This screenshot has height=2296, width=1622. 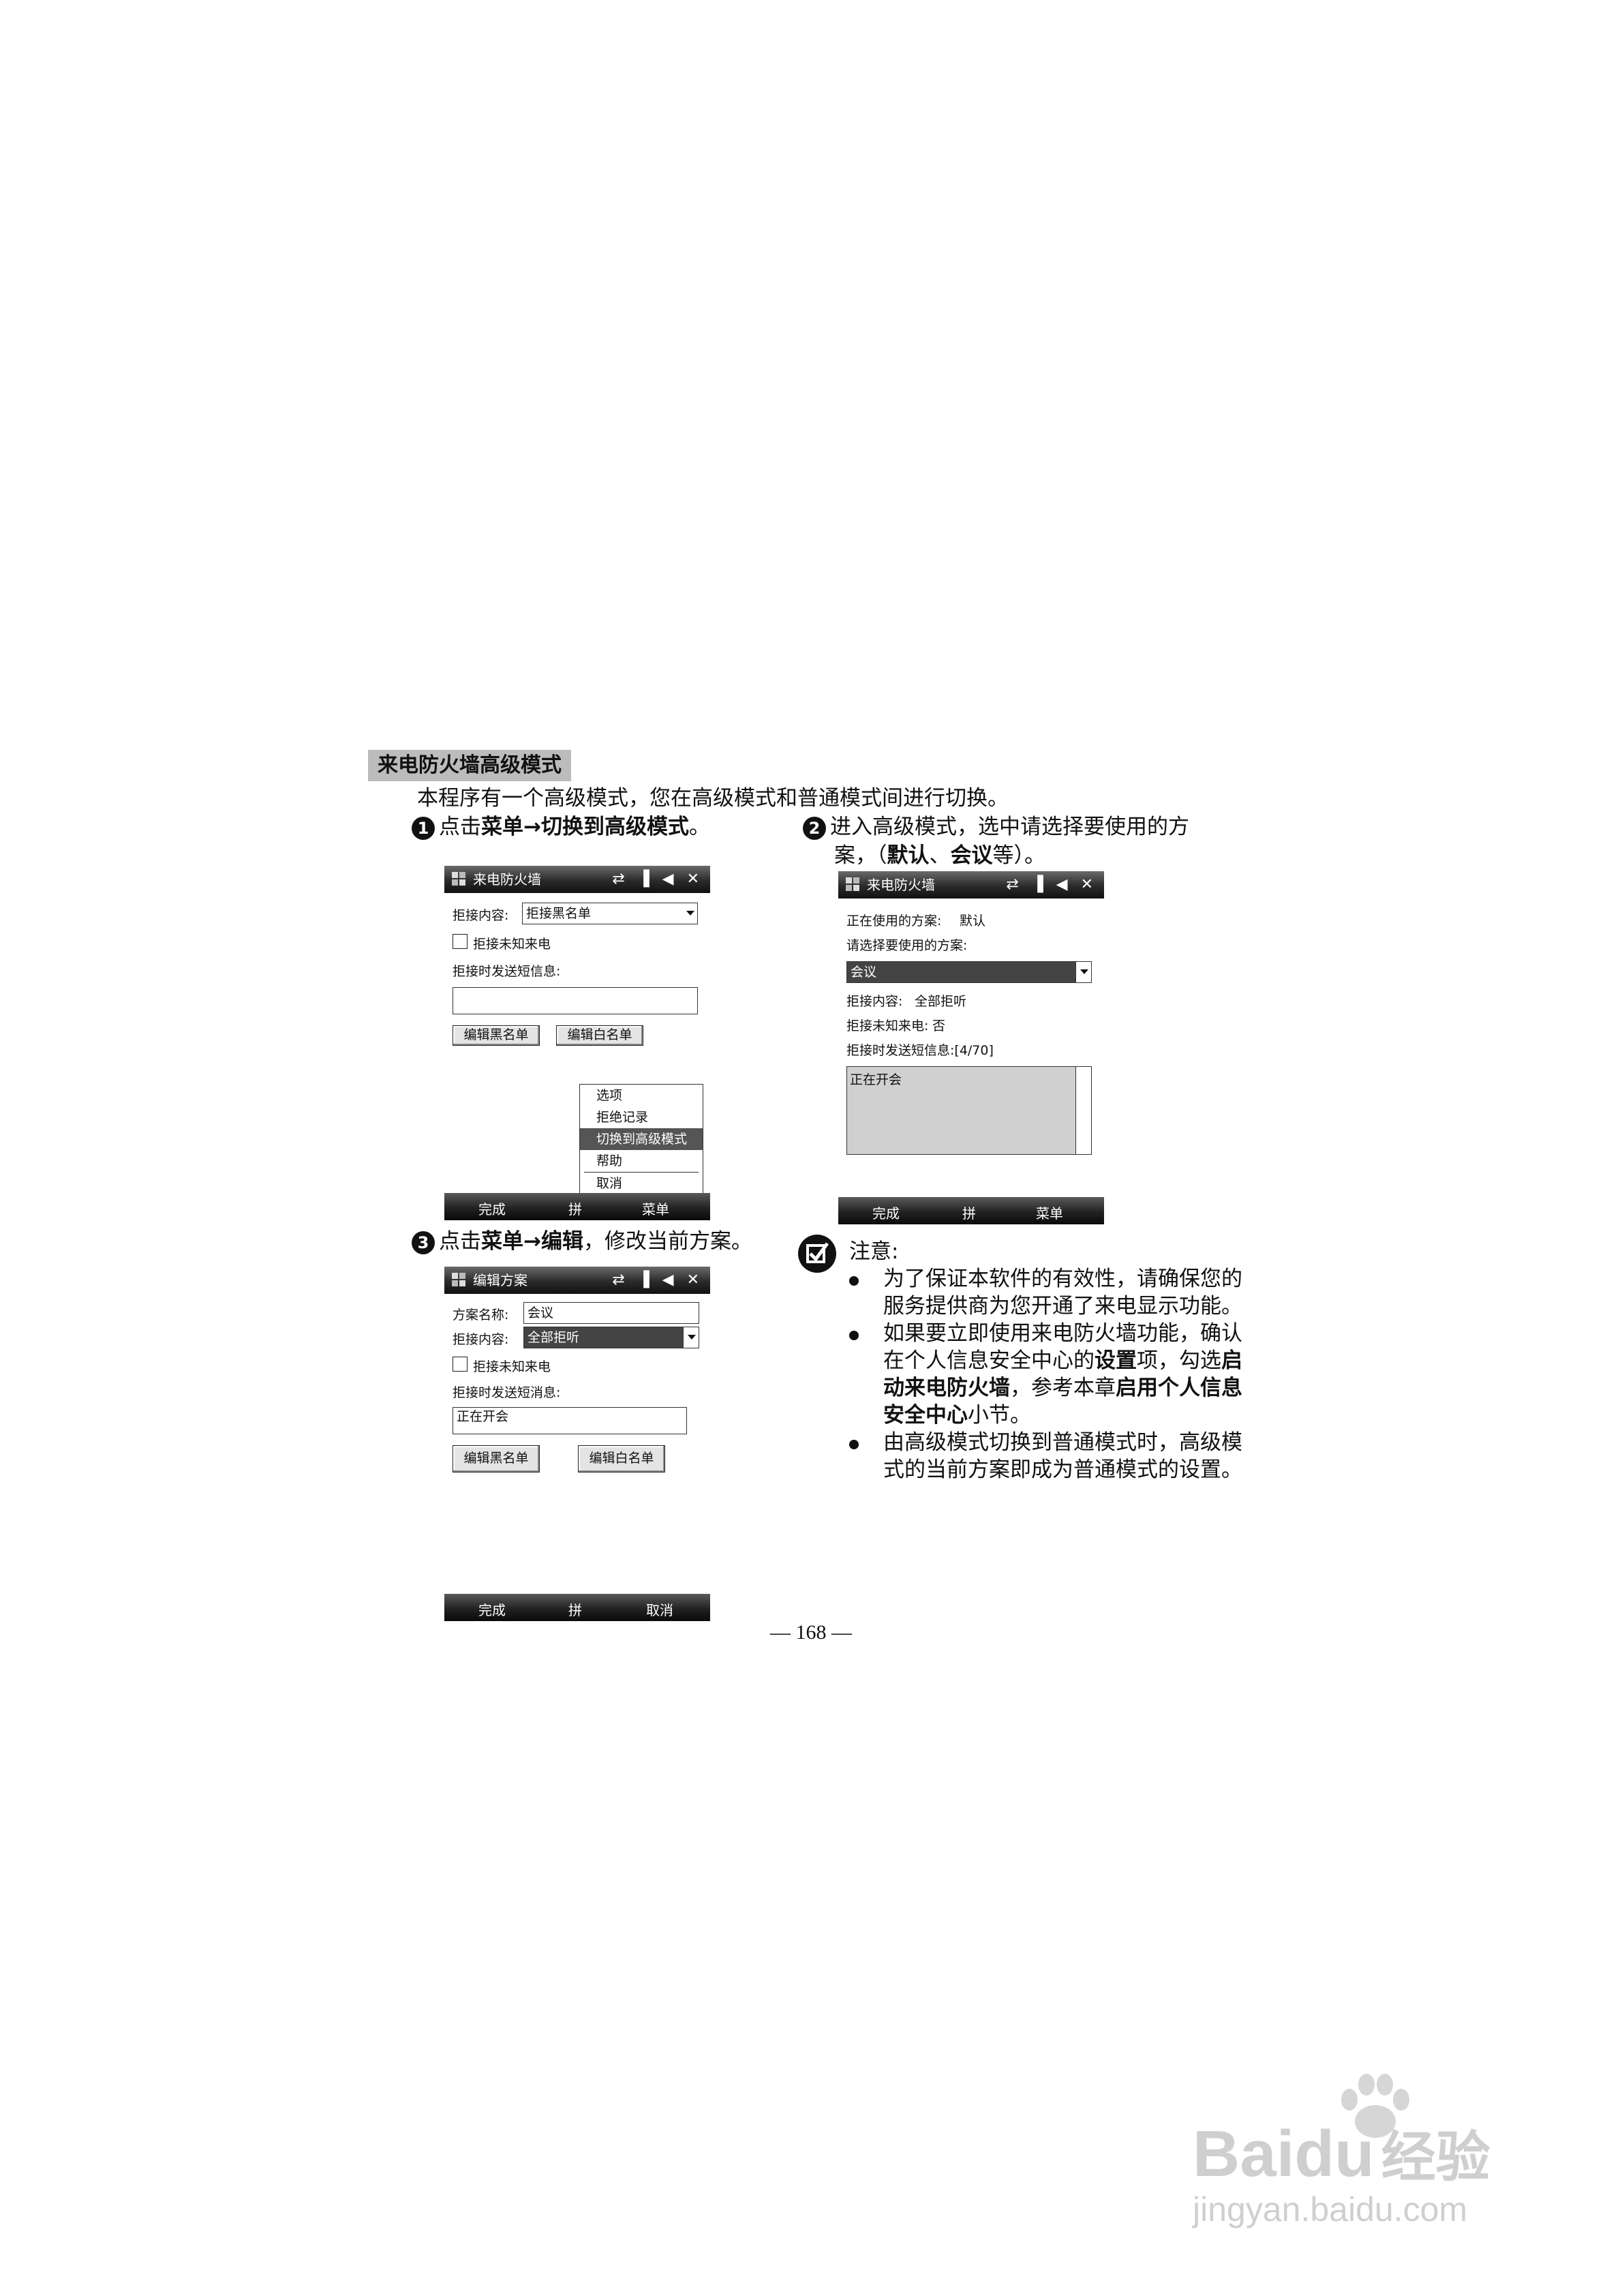 I want to click on page-number: — 168 —, so click(x=811, y=1633).